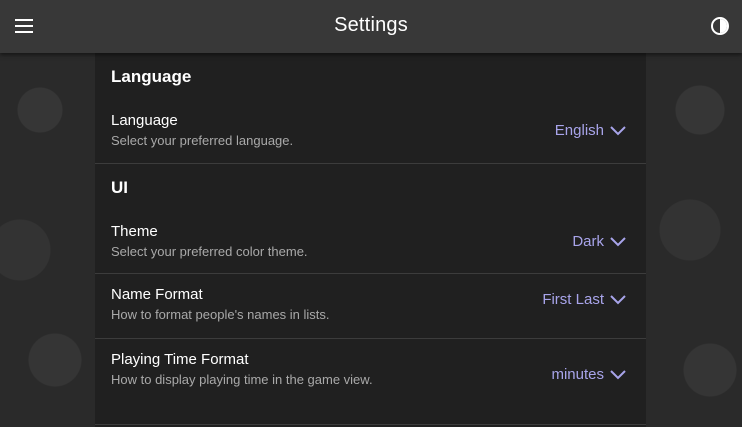 The width and height of the screenshot is (742, 427). Describe the element at coordinates (134, 231) in the screenshot. I see `setting-label: Theme` at that location.